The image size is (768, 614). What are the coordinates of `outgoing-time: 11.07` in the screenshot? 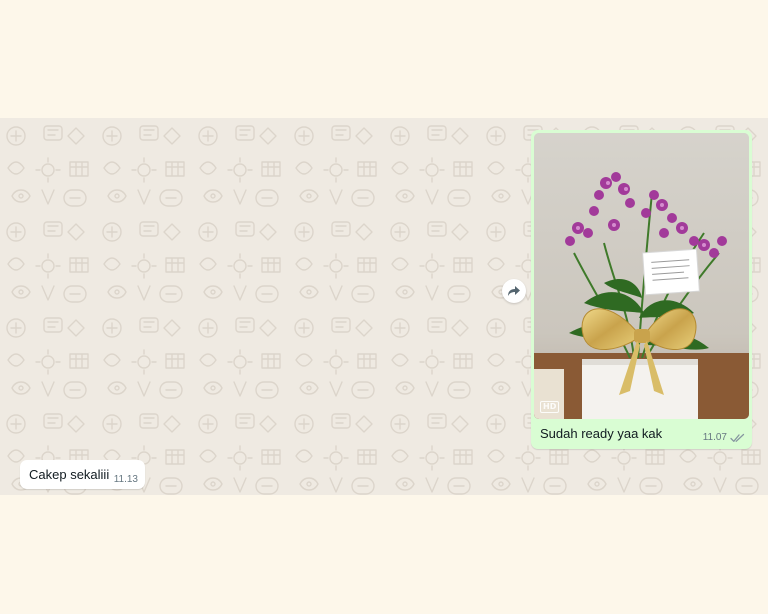 It's located at (714, 437).